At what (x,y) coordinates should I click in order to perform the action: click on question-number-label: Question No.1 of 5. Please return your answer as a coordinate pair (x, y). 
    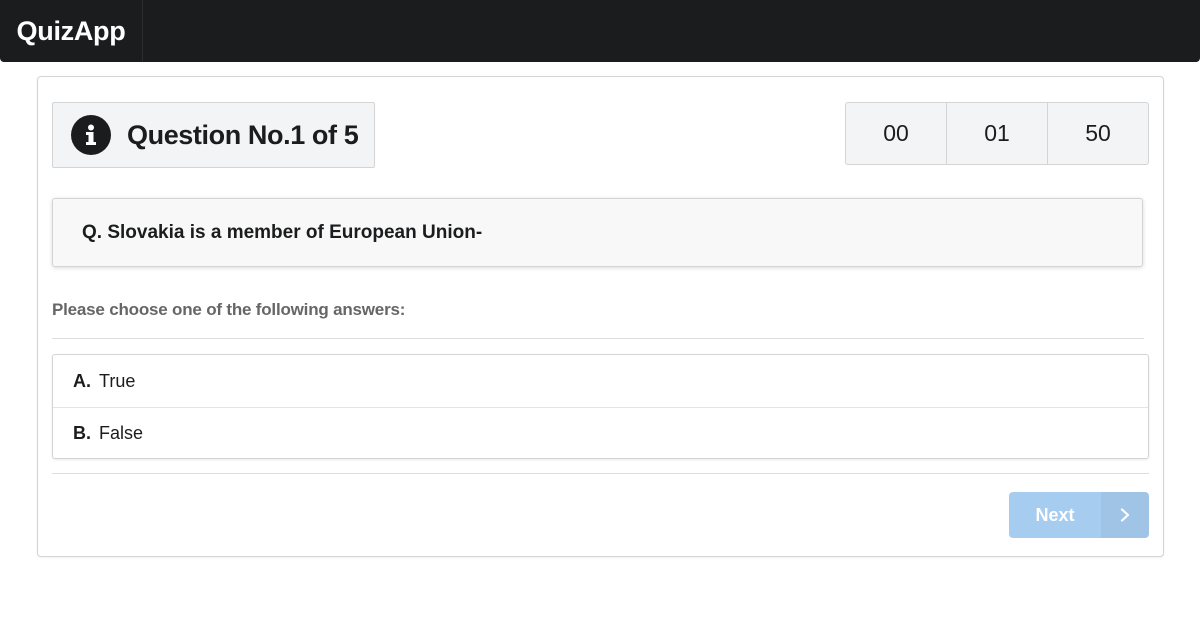
    Looking at the image, I should click on (213, 135).